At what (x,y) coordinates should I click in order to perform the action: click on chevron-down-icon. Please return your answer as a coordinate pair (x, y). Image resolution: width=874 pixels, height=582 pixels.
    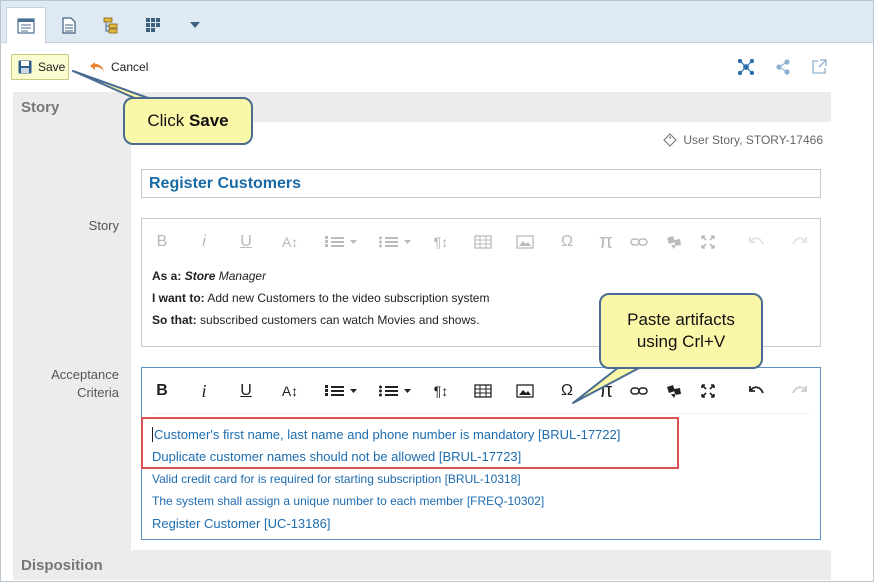
    Looking at the image, I should click on (195, 25).